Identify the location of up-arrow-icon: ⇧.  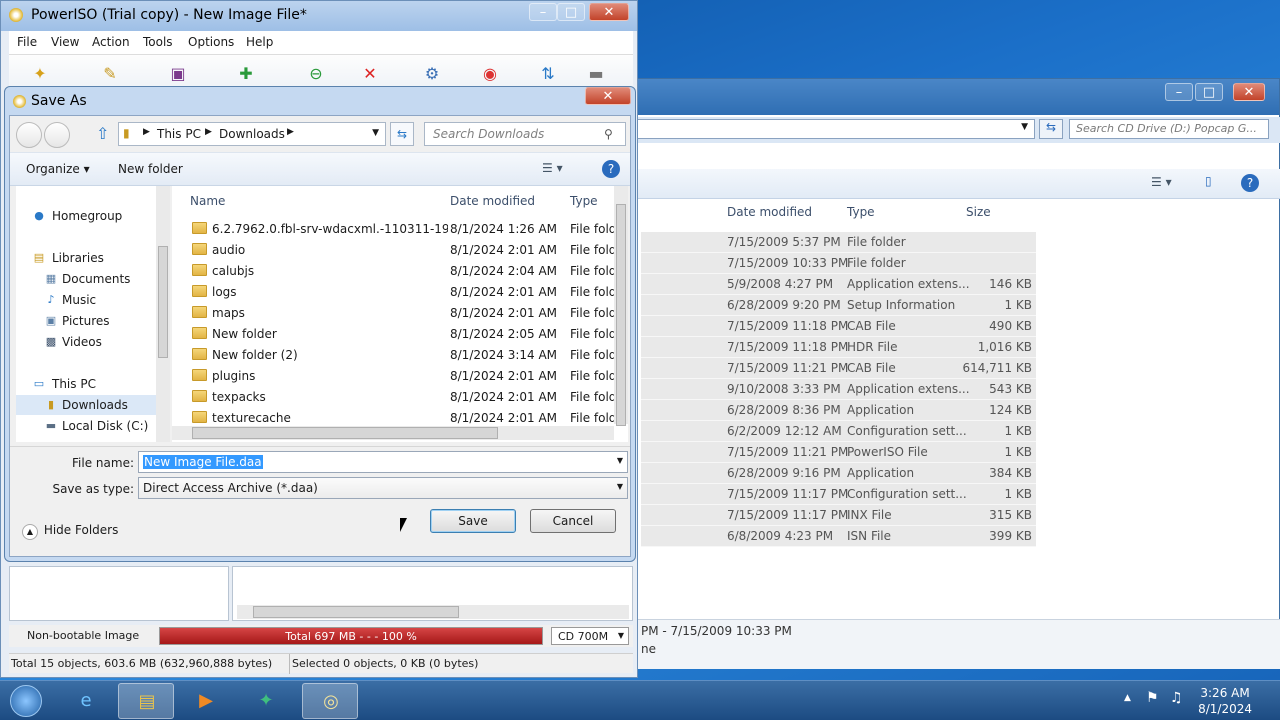
(102, 133).